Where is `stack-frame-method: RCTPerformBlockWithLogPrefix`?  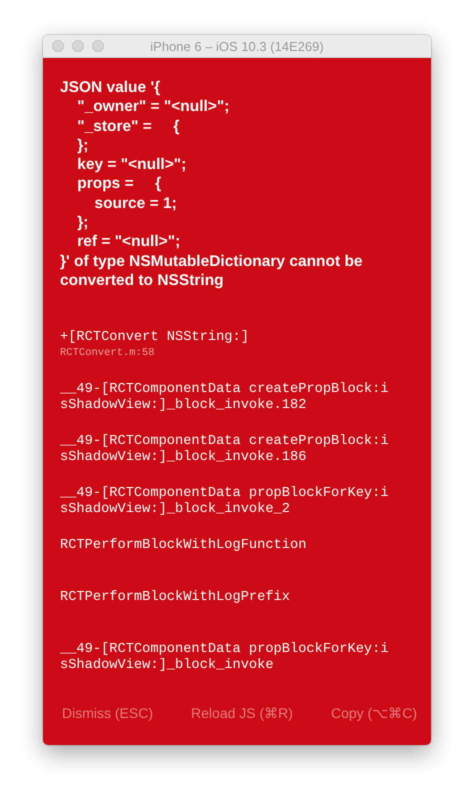 stack-frame-method: RCTPerformBlockWithLogPrefix is located at coordinates (224, 598).